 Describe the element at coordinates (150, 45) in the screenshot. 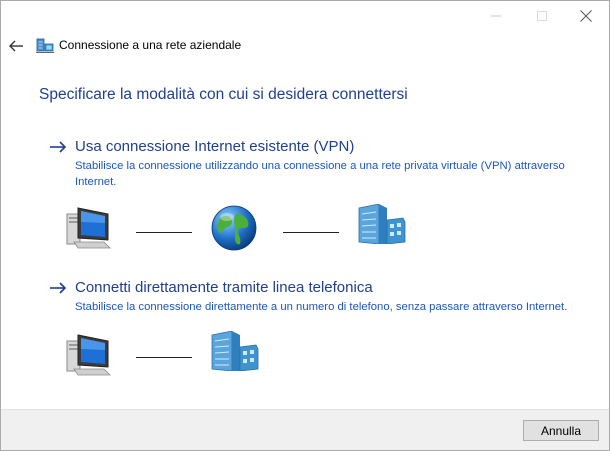

I see `window-title: Connessione a una rete aziendale` at that location.